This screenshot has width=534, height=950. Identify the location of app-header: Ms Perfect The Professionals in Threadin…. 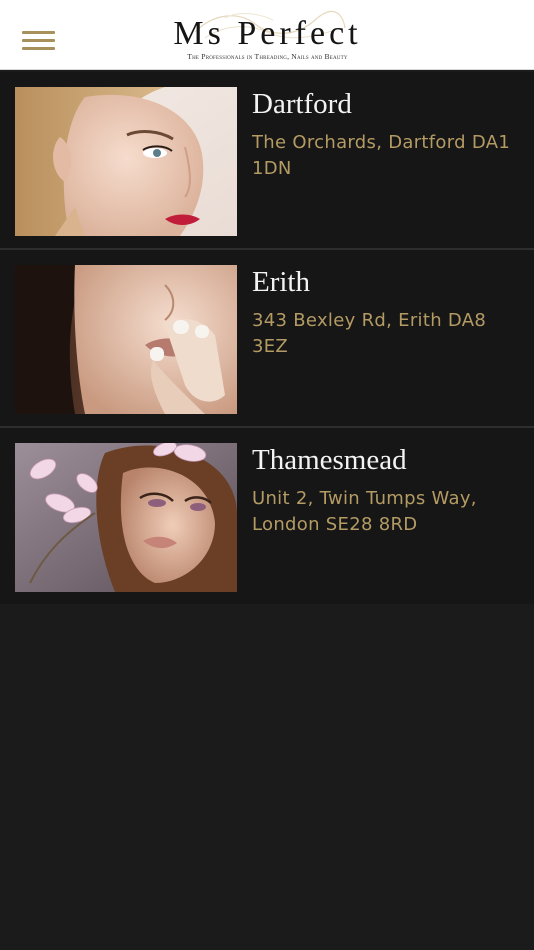
(267, 35).